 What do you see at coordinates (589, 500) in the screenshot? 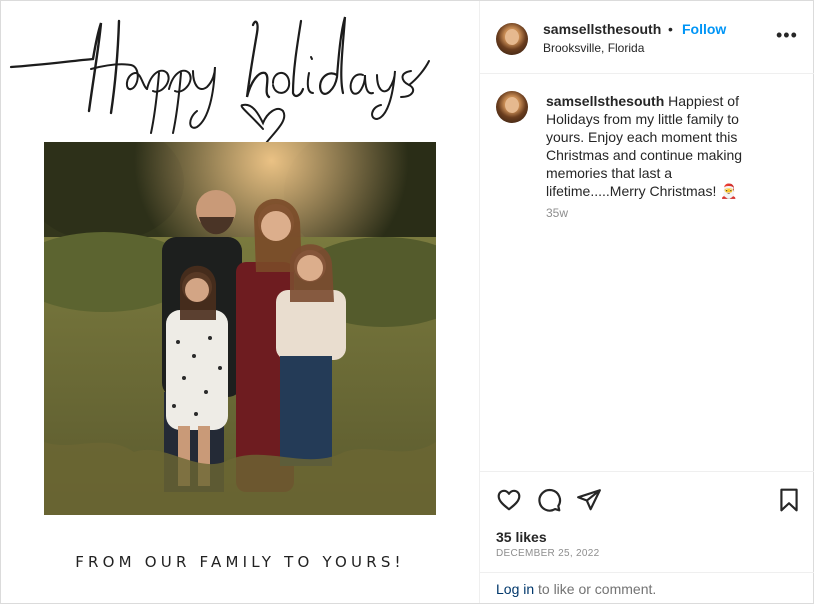
I see `share-icon` at bounding box center [589, 500].